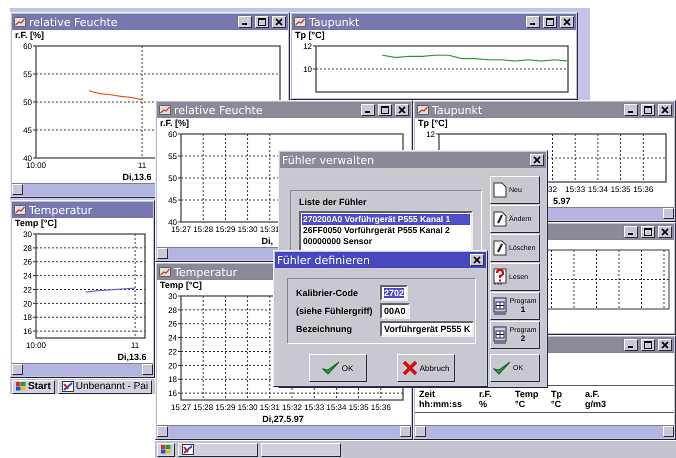 This screenshot has width=676, height=458. What do you see at coordinates (552, 189) in the screenshot?
I see `x-tick-label: 32` at bounding box center [552, 189].